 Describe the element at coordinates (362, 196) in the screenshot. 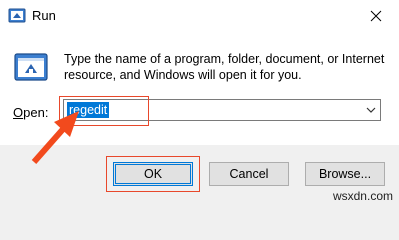

I see `watermark: wsxdn.com` at that location.